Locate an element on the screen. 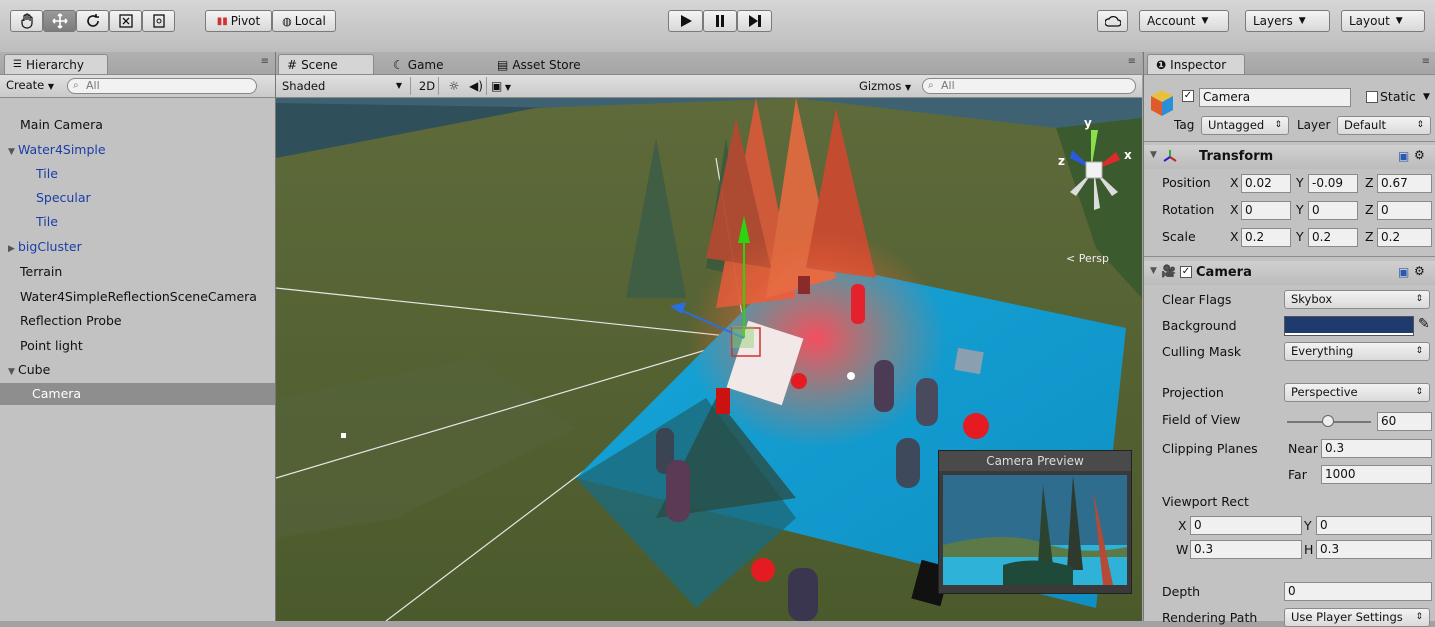 Image resolution: width=1435 pixels, height=627 pixels. list-item: ▼ Cube is located at coordinates (137, 370).